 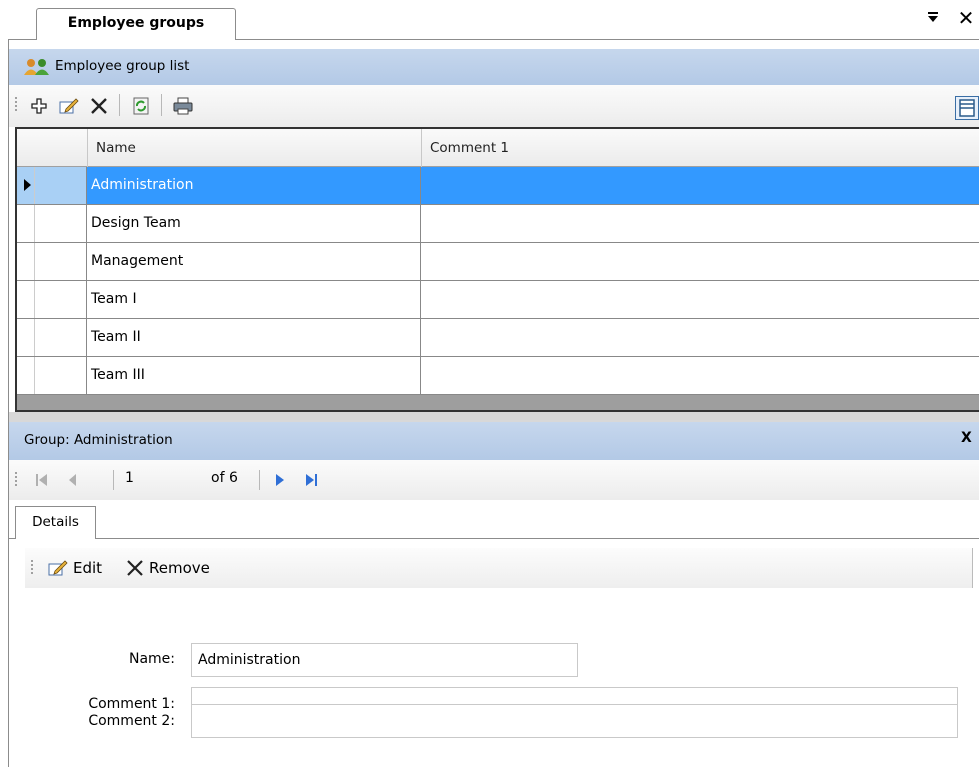 What do you see at coordinates (494, 441) in the screenshot?
I see `detail-header: Group: Administration X` at bounding box center [494, 441].